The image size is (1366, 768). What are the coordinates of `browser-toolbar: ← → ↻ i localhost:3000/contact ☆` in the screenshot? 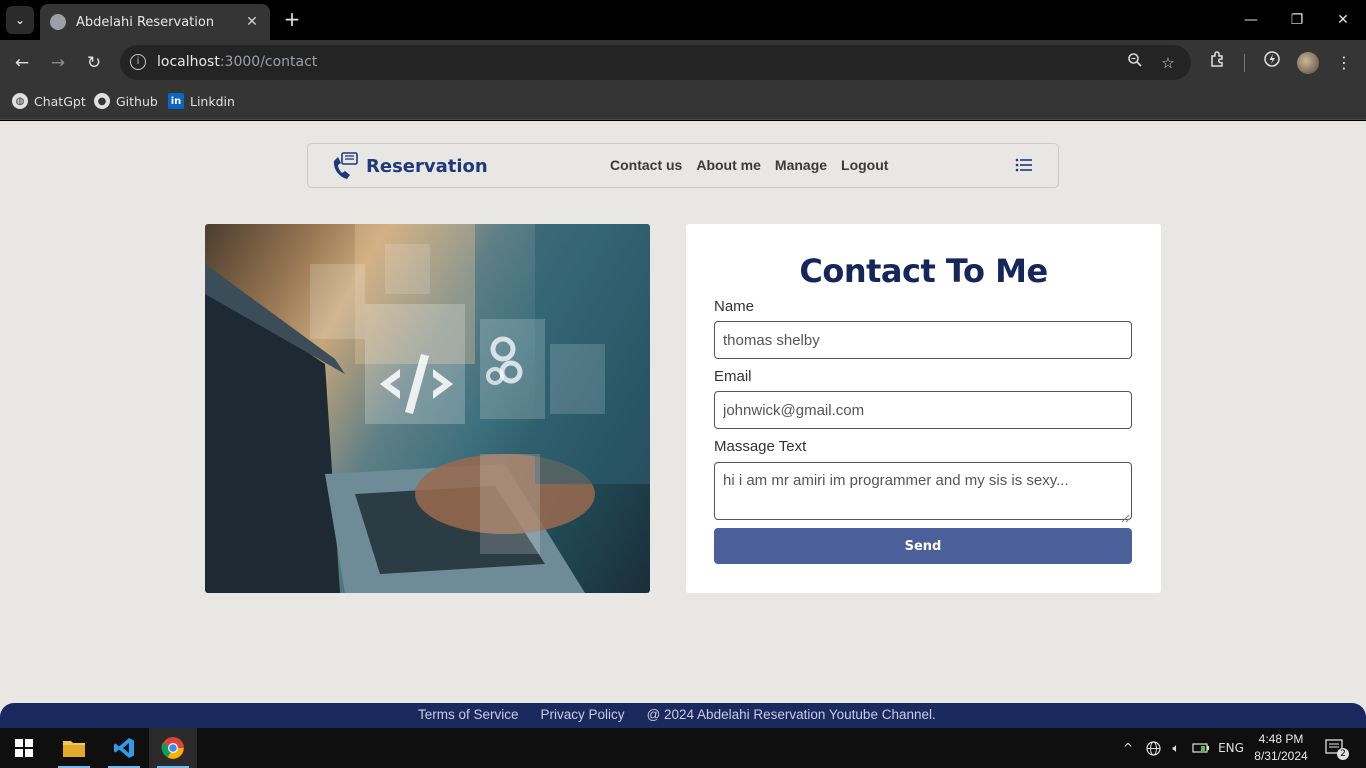 It's located at (683, 62).